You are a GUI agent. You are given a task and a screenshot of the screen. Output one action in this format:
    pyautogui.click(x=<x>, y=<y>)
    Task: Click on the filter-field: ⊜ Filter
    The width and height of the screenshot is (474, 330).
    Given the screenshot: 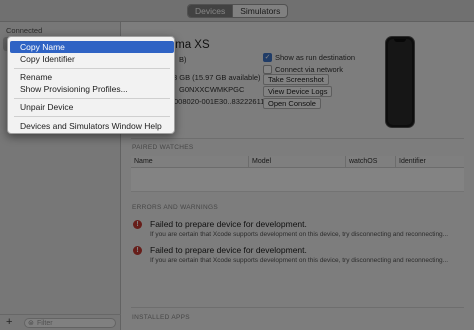 What is the action you would take?
    pyautogui.click(x=70, y=323)
    